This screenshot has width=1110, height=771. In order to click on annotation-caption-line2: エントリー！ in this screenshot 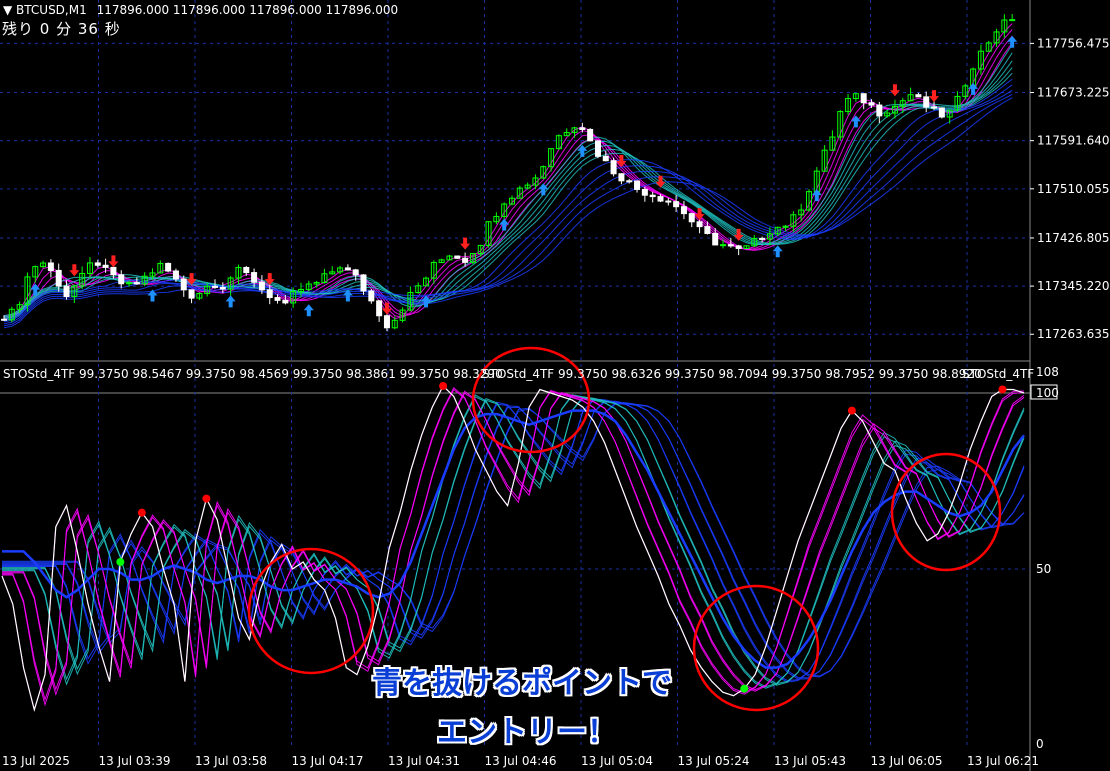, I will do `click(527, 732)`.